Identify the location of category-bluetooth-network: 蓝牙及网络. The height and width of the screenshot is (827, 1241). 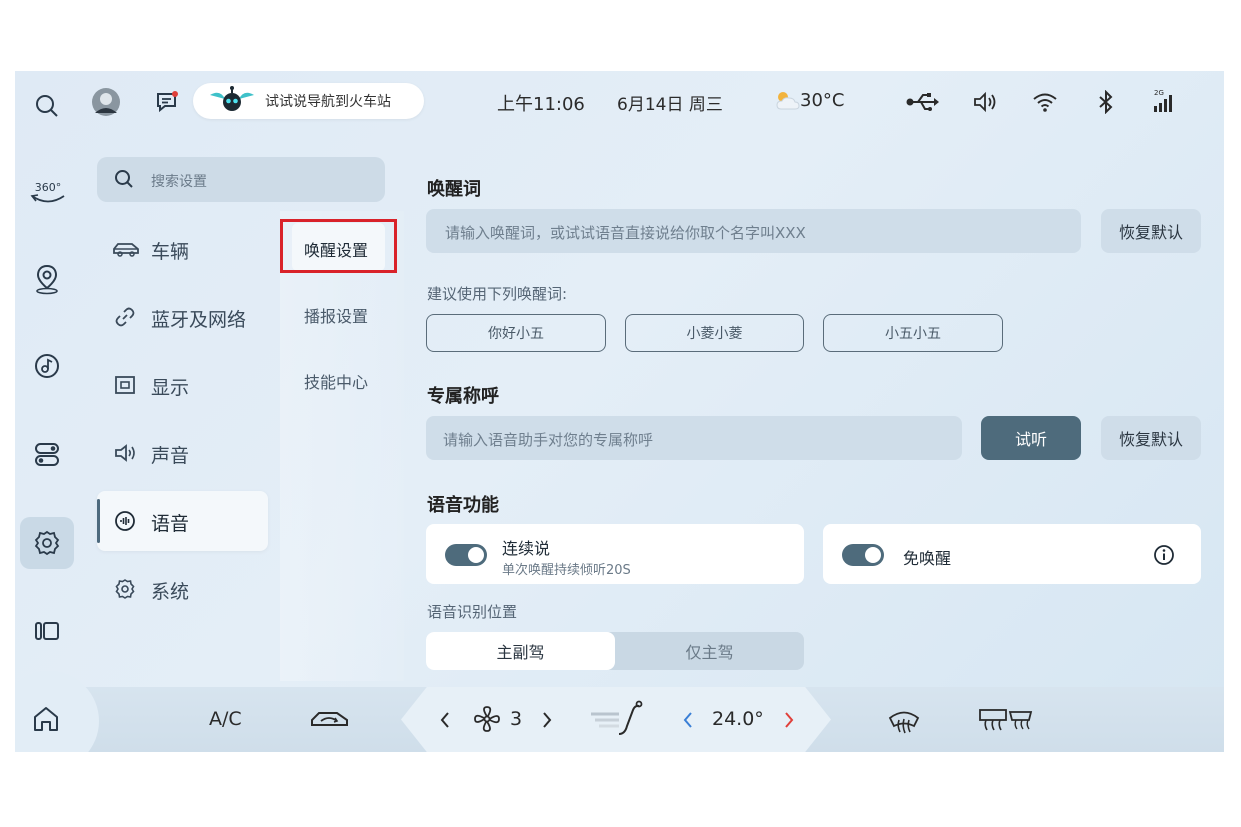
(192, 317).